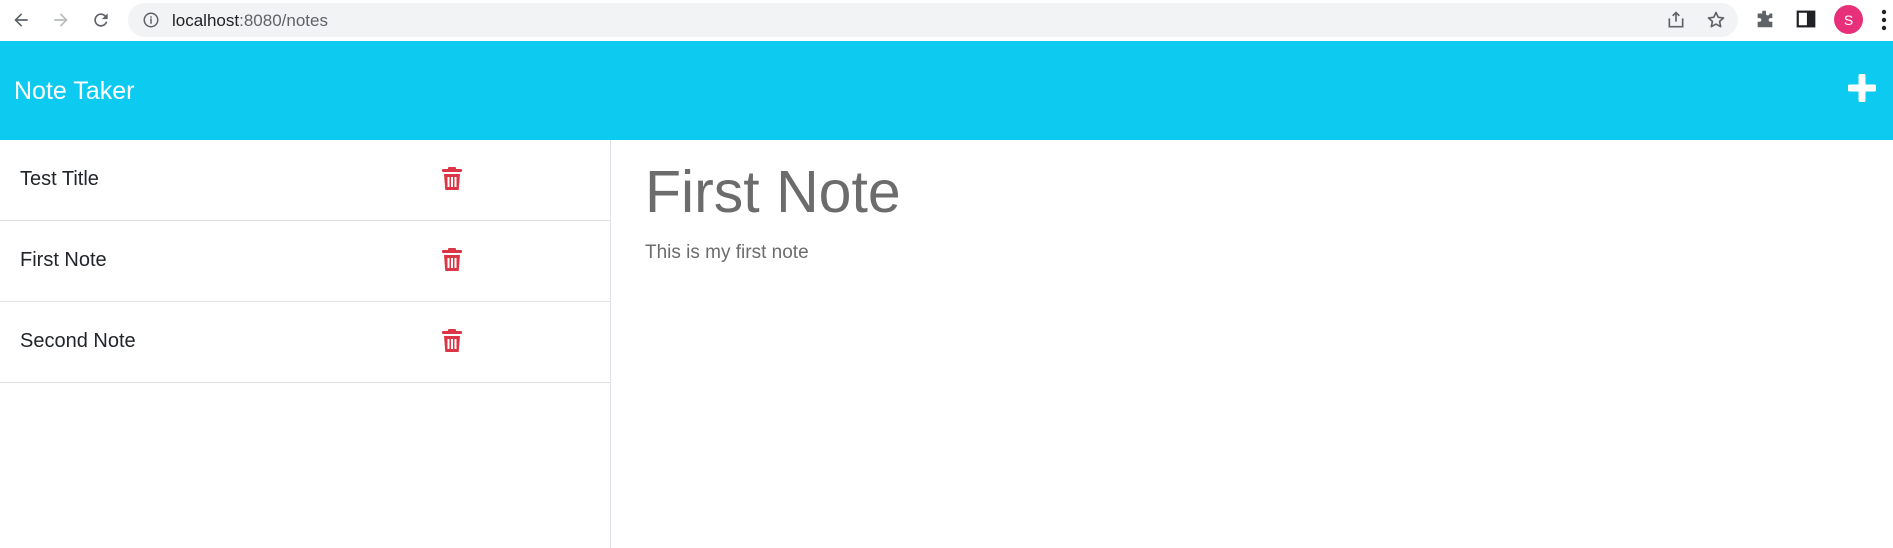 The width and height of the screenshot is (1893, 548). Describe the element at coordinates (305, 261) in the screenshot. I see `list-item: First Note` at that location.